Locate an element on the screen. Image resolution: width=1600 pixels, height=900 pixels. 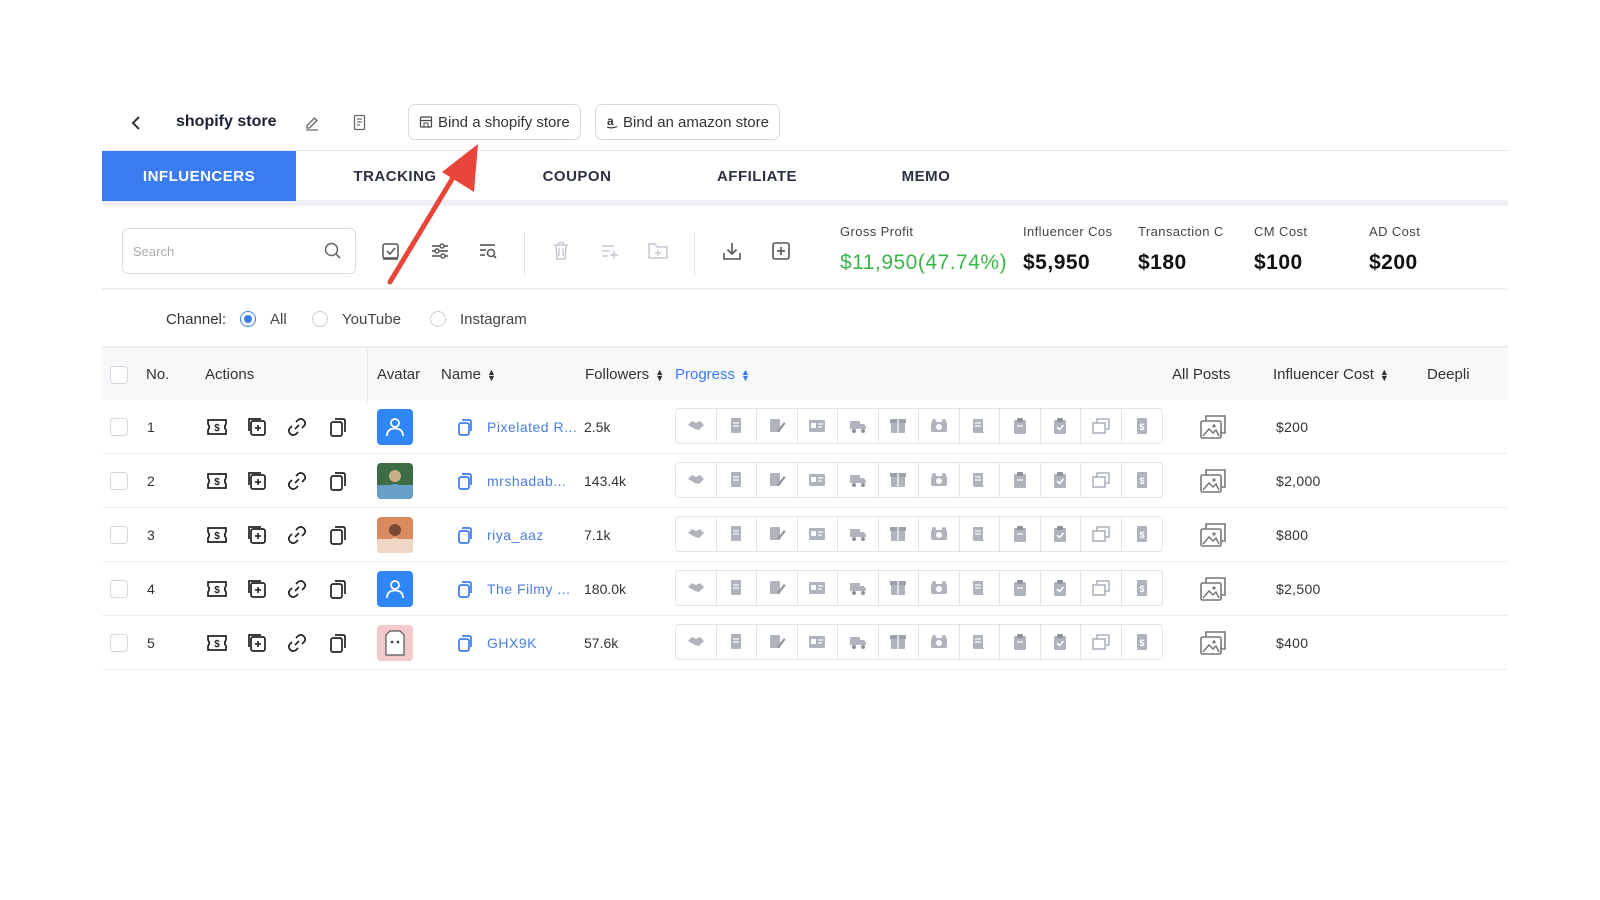
table-row: 2 $ mrshadab... 143.4k $ $2,000 is located at coordinates (805, 481).